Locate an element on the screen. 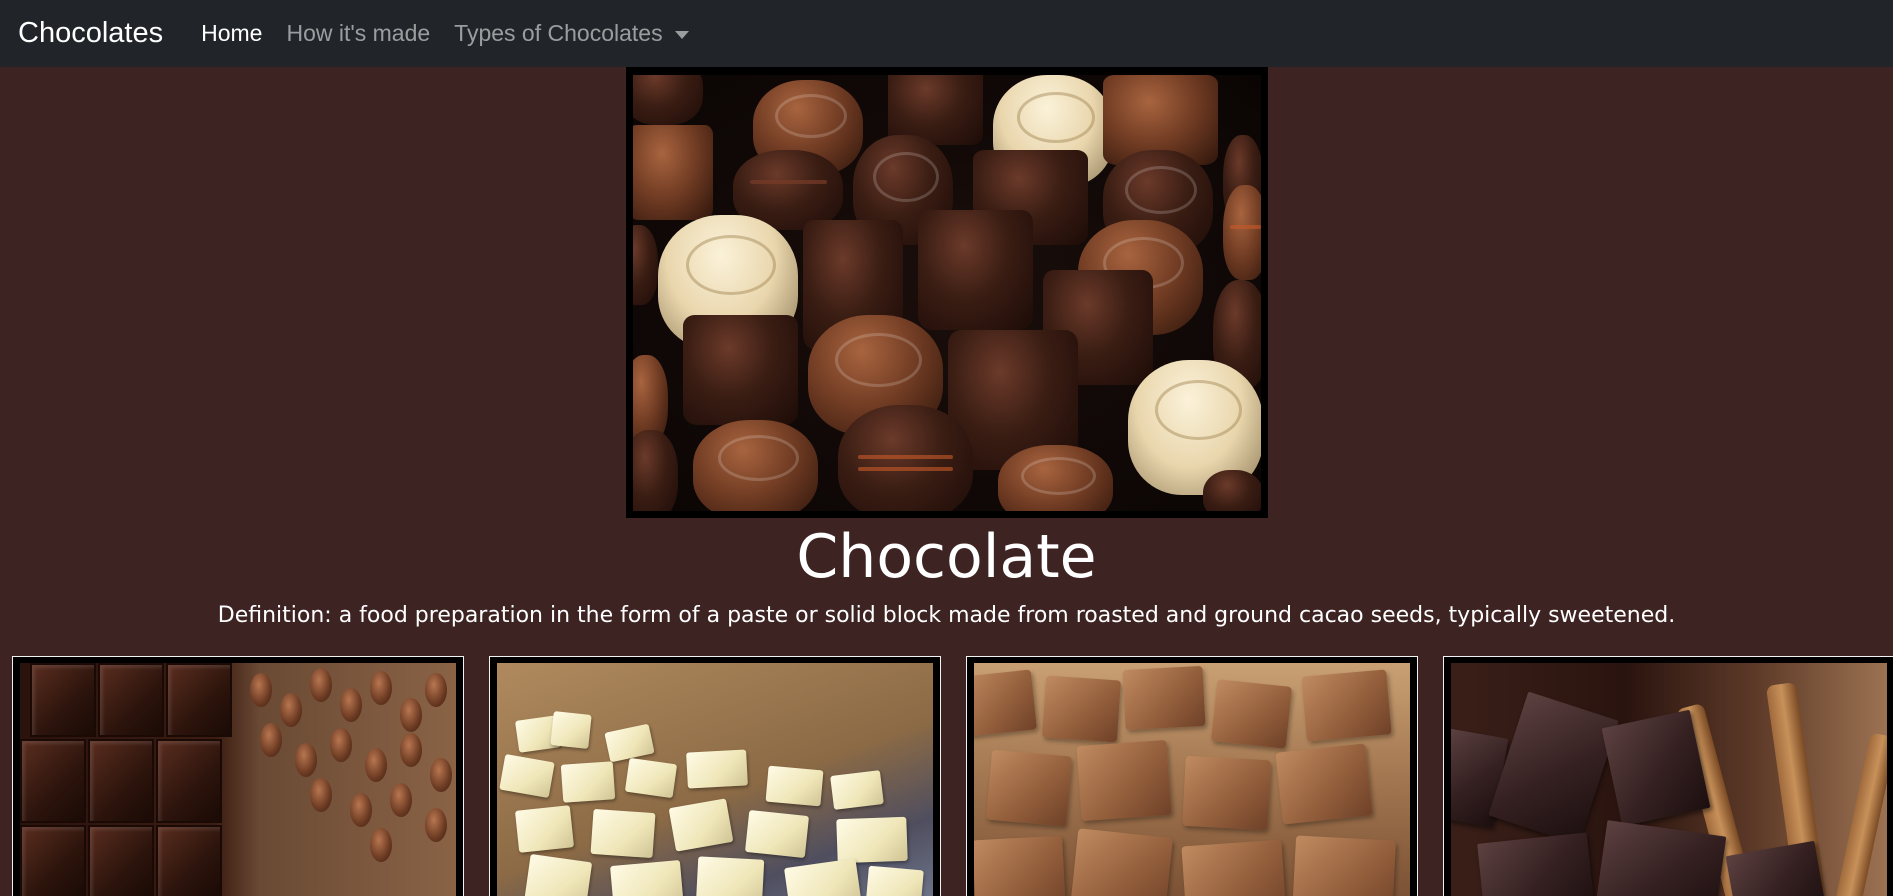 This screenshot has width=1893, height=896. dark-chocolate-bar-with-cocoa-beans-image is located at coordinates (238, 779).